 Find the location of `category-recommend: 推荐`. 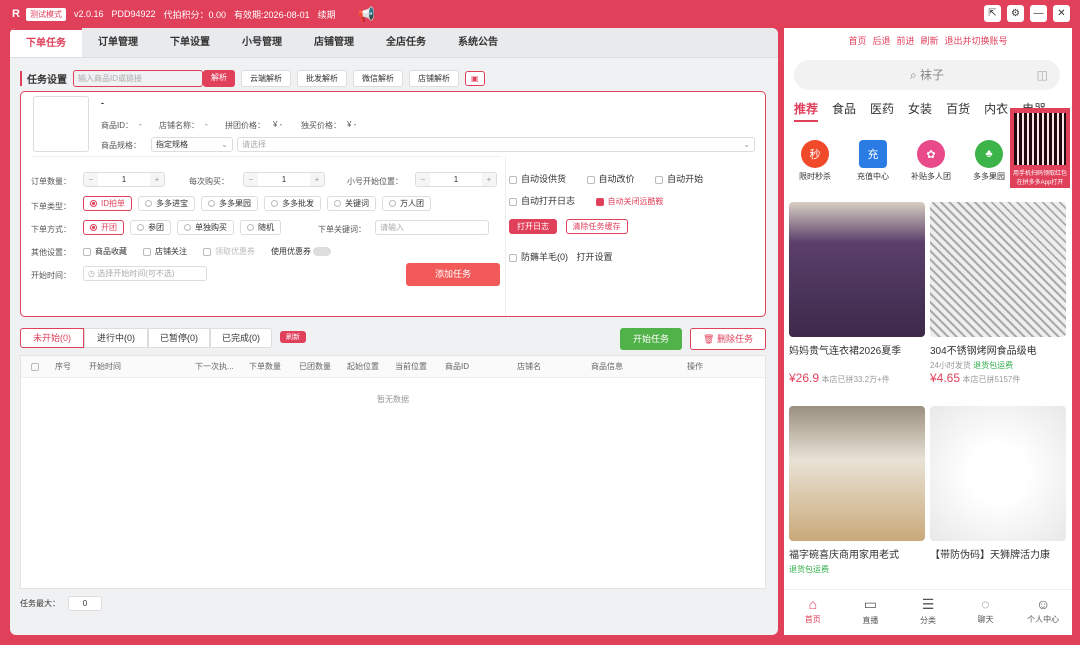

category-recommend: 推荐 is located at coordinates (806, 111).